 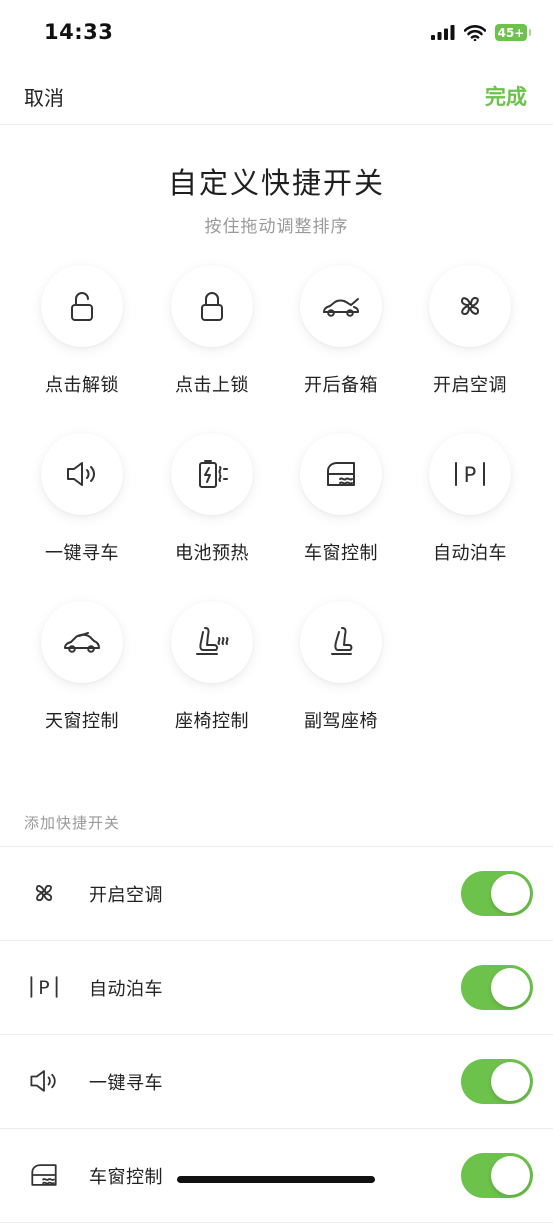 I want to click on shortcut-icon-circle: P, so click(x=470, y=474).